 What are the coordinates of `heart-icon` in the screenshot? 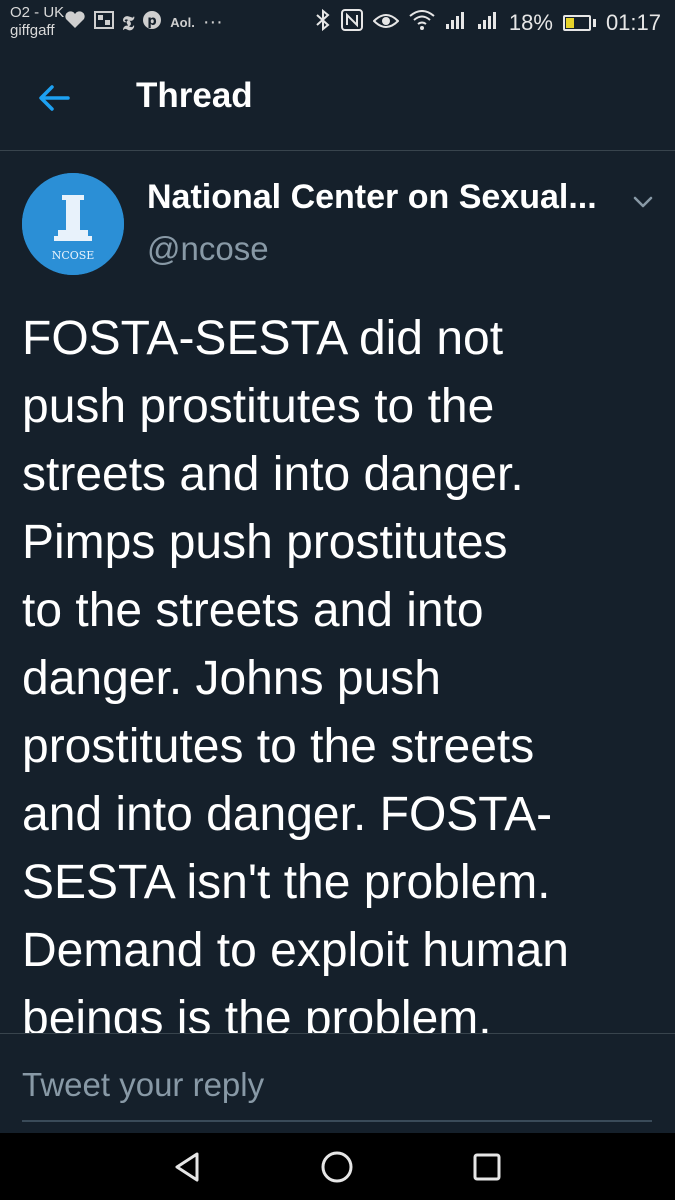 It's located at (75, 22).